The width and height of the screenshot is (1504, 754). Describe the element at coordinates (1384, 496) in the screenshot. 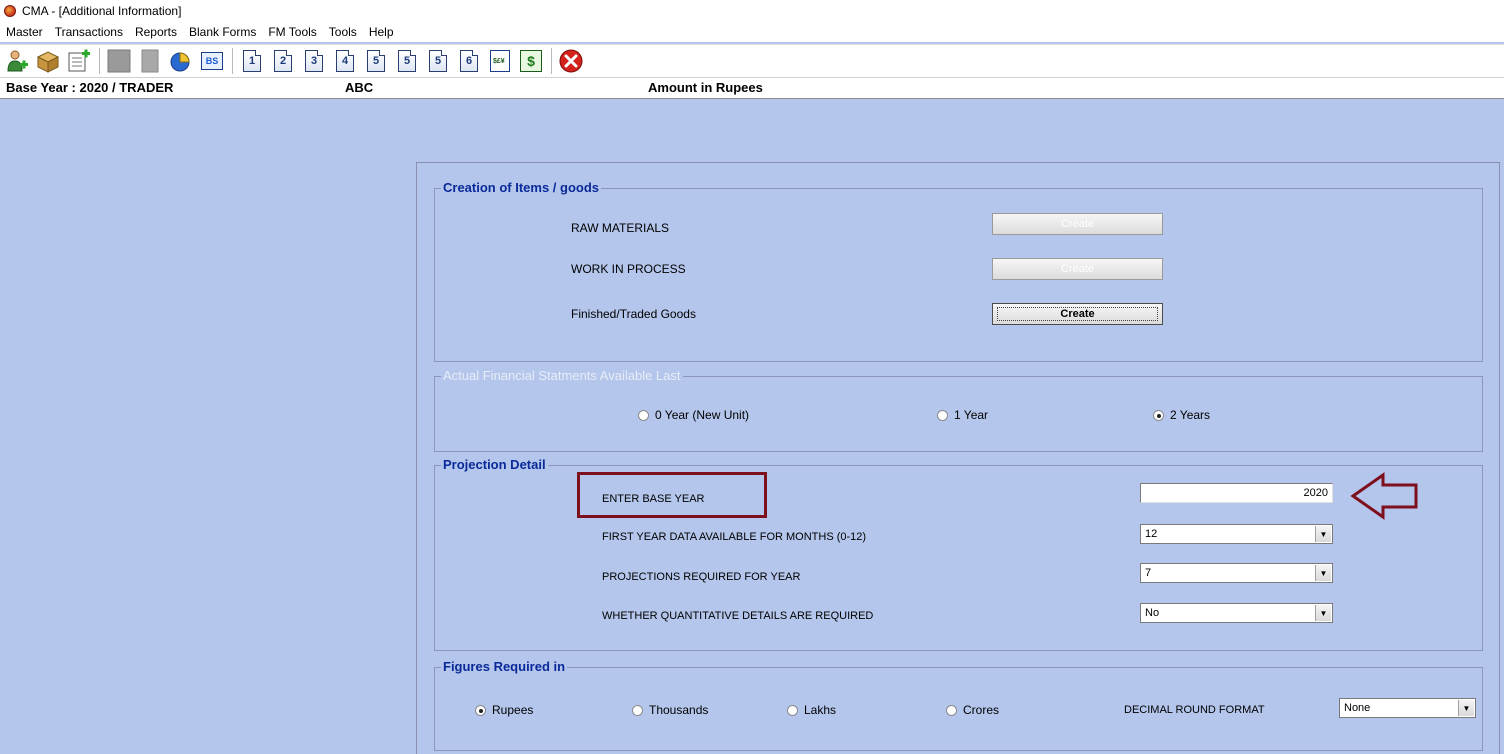

I see `left-arrow-annotation-icon` at that location.